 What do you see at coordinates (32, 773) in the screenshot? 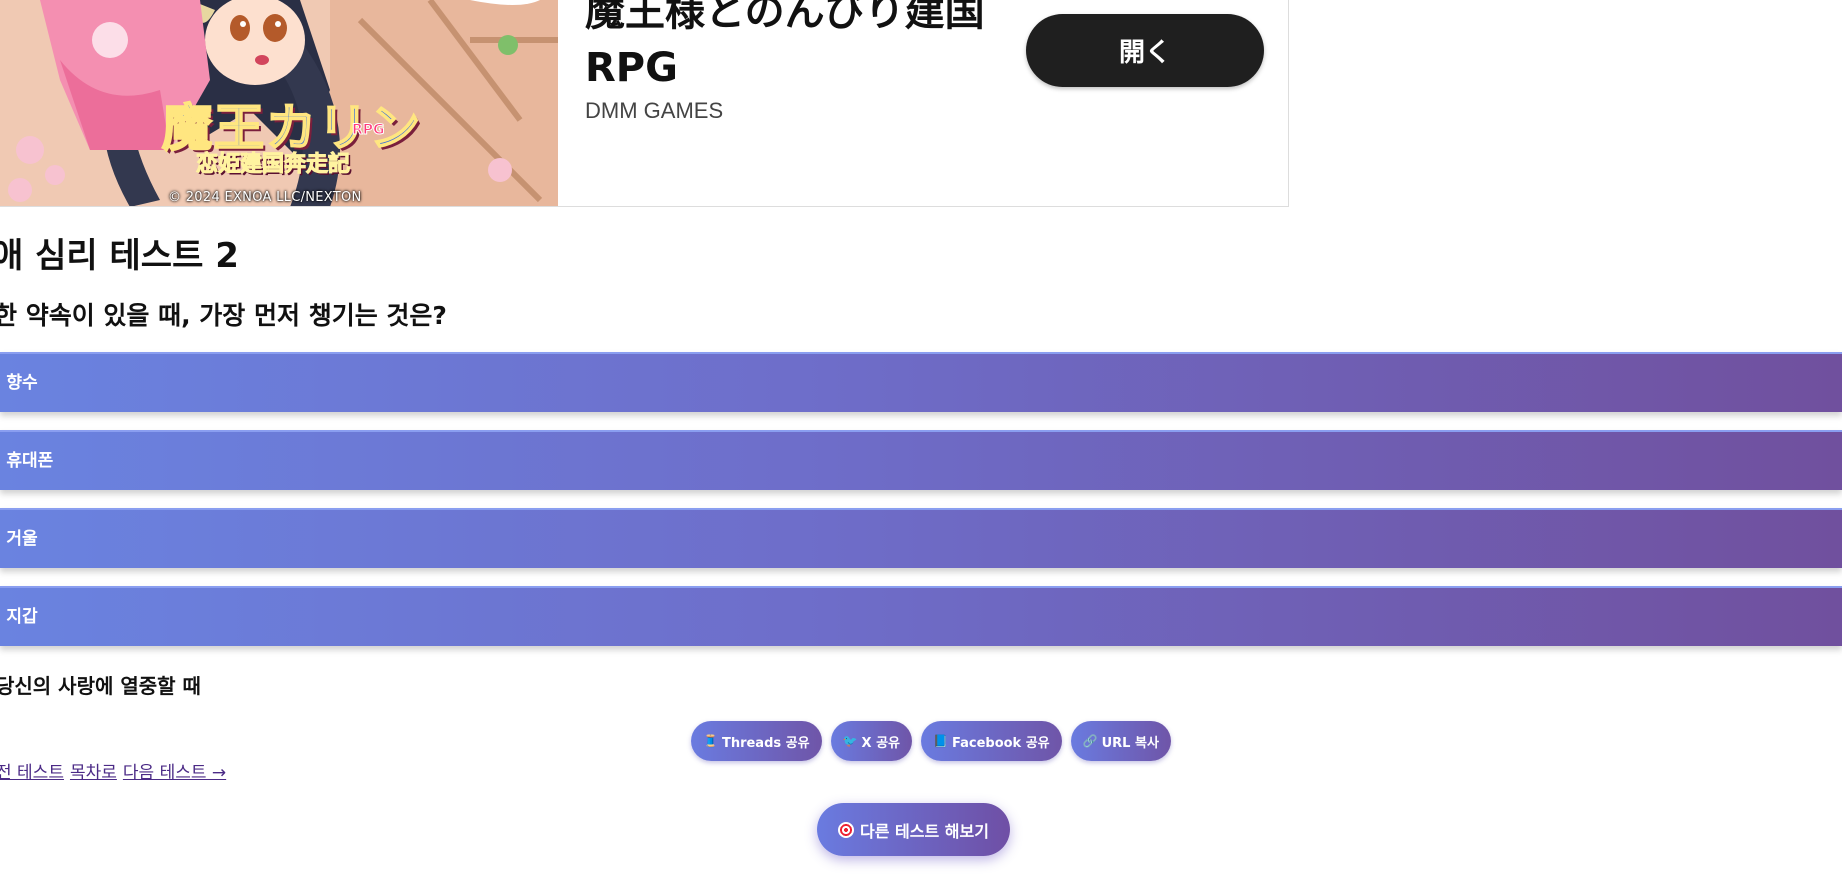
I see `prev-test-link: 전 테스트` at bounding box center [32, 773].